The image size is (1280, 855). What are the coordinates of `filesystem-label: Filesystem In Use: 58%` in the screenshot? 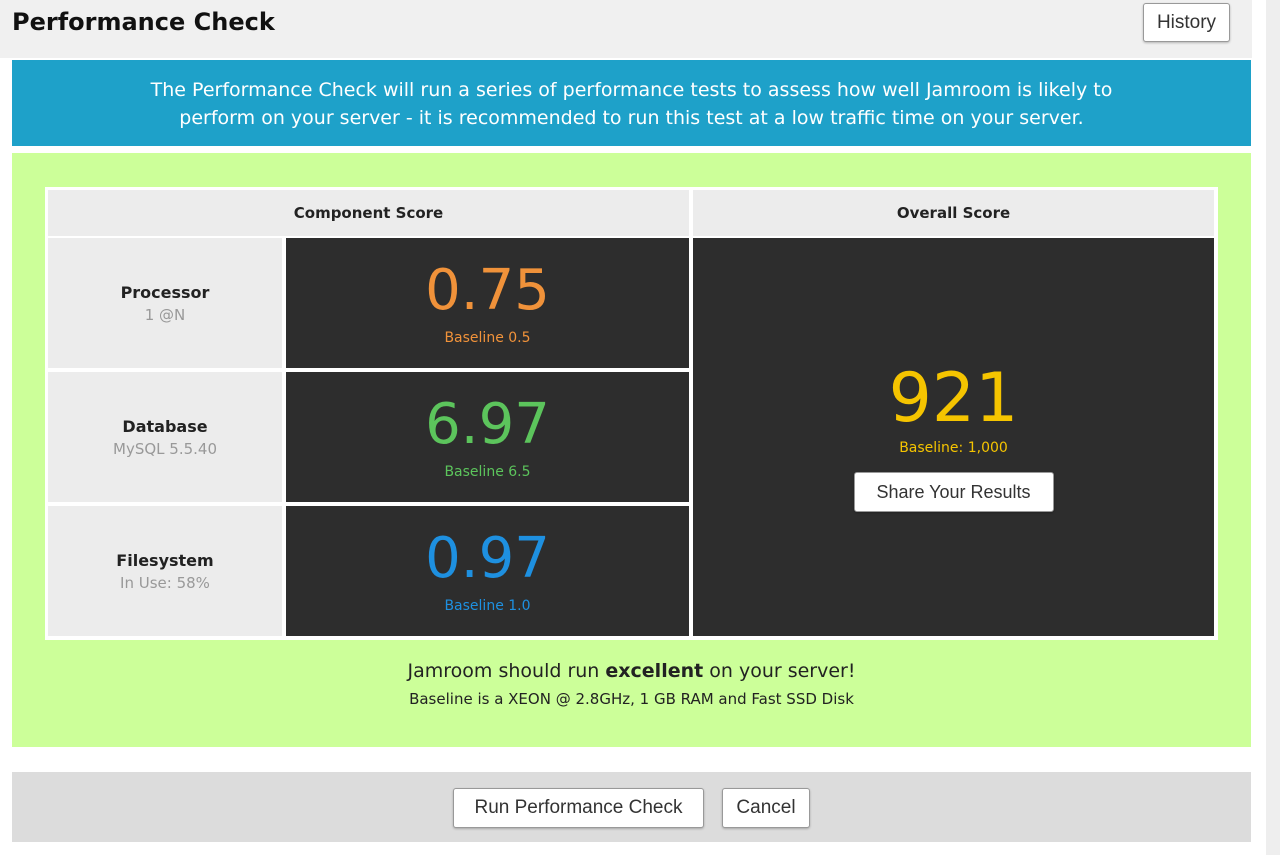 It's located at (165, 571).